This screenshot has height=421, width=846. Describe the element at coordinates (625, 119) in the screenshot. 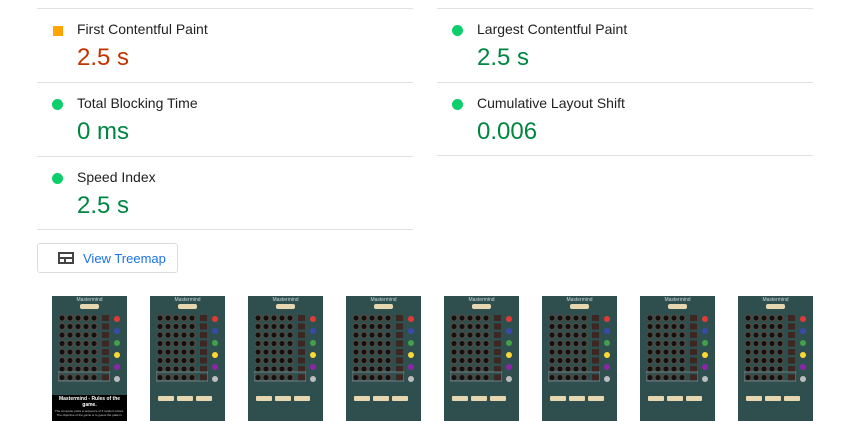

I see `metric-cumulative-layout-shift: Cumulative Layout Shift 0.006` at that location.